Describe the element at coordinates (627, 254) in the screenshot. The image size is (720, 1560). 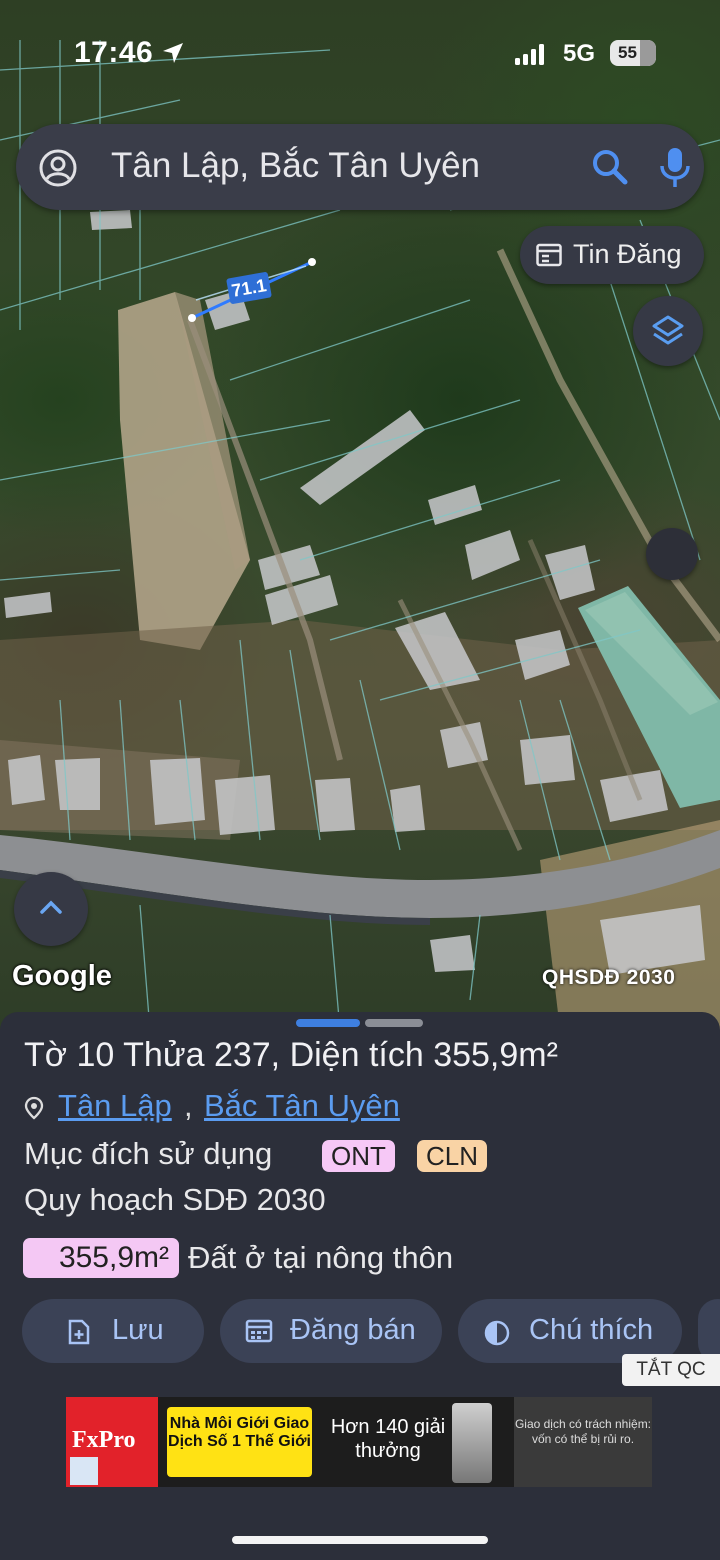
I see `listing-button-label: Tin Đăng` at that location.